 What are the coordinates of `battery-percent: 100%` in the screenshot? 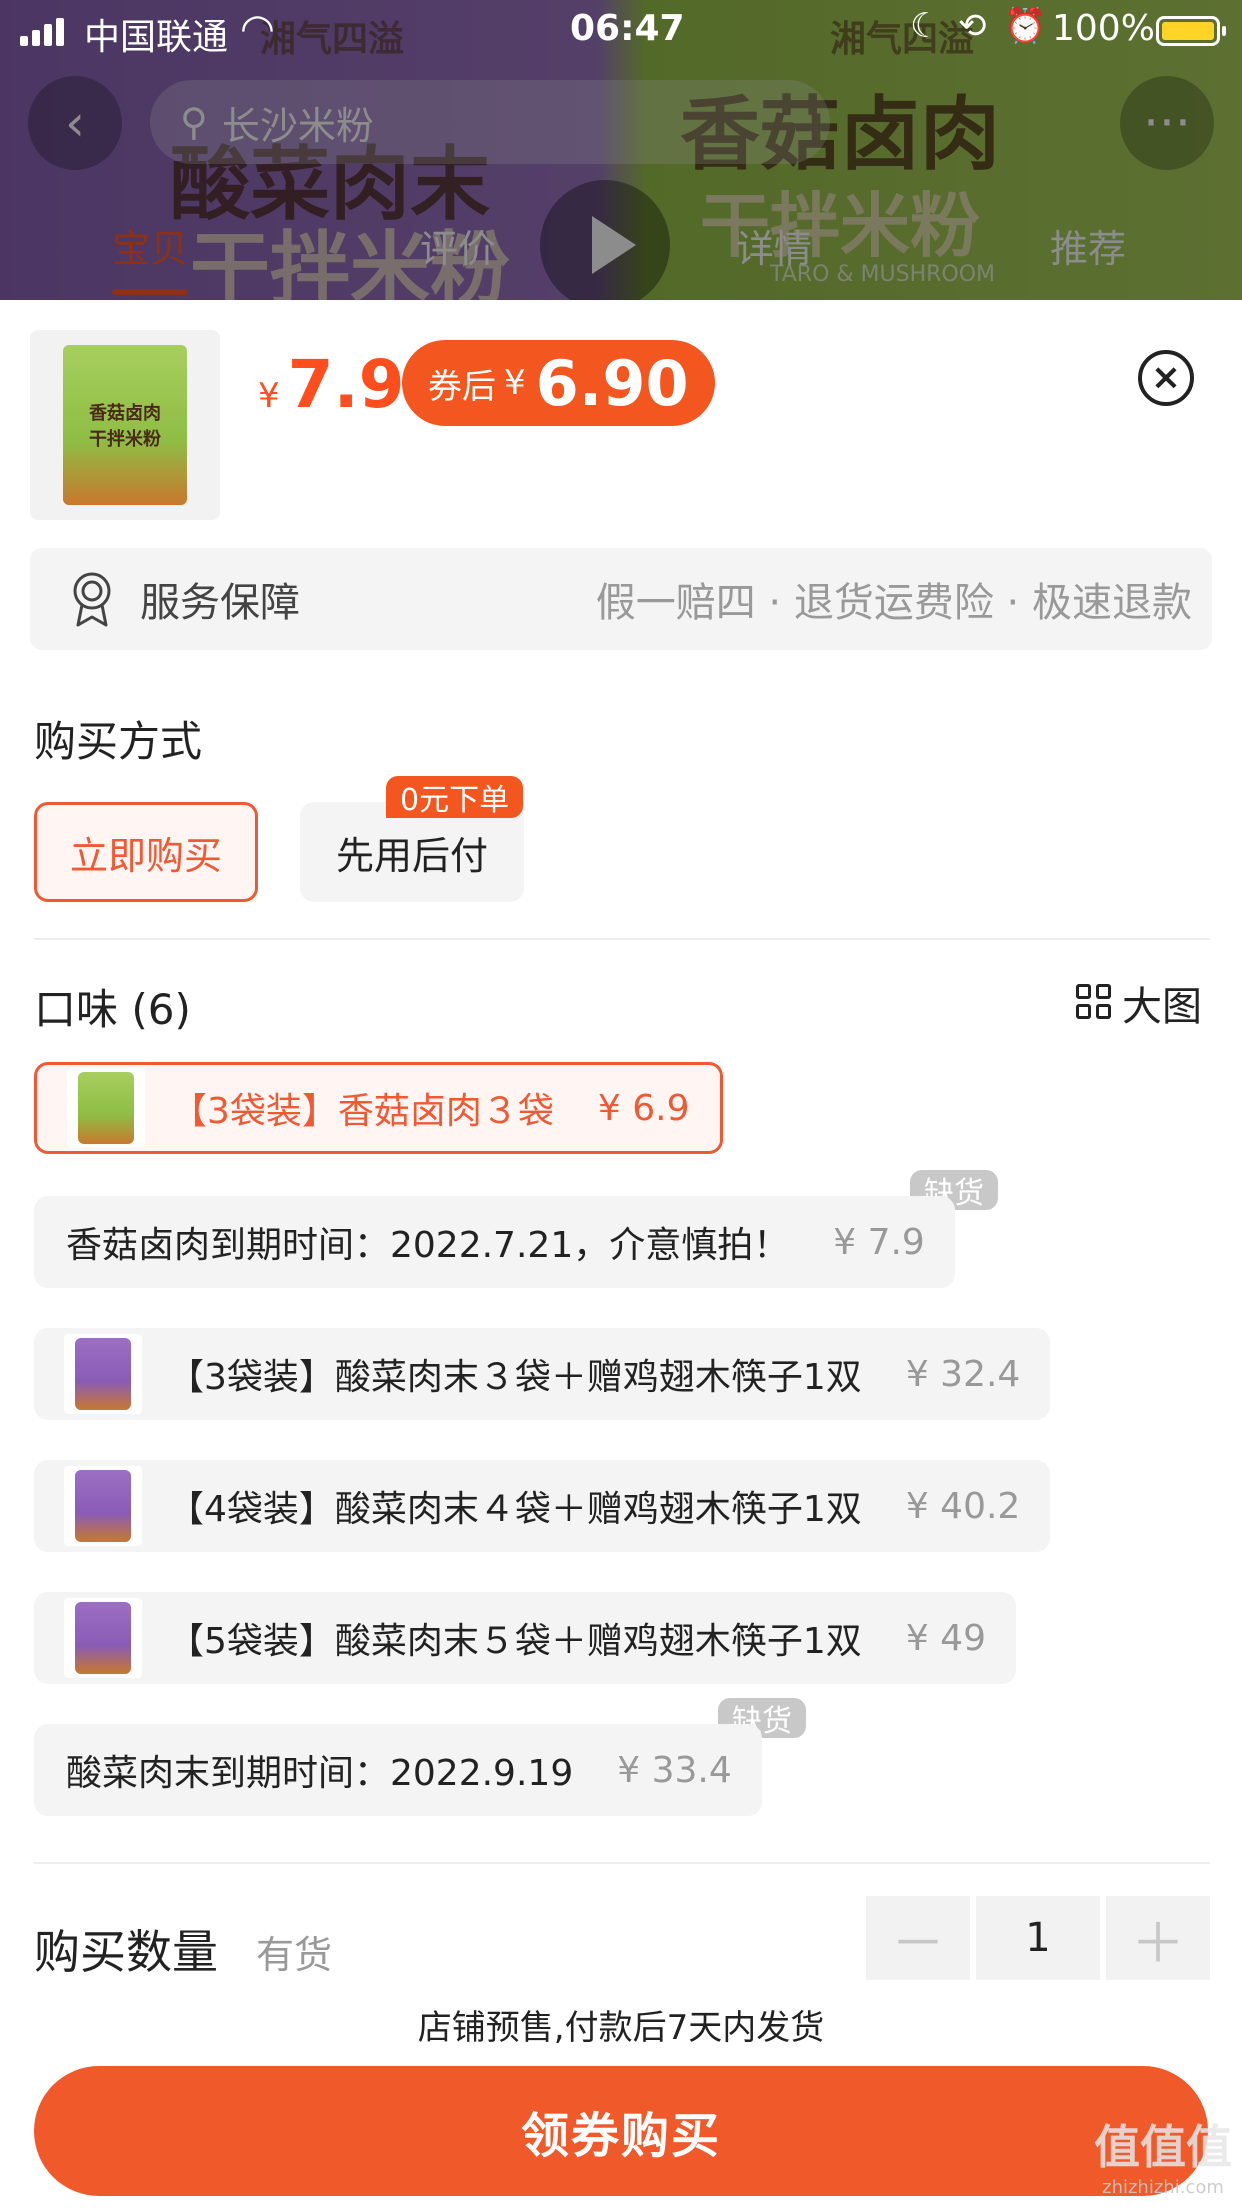 It's located at (1103, 28).